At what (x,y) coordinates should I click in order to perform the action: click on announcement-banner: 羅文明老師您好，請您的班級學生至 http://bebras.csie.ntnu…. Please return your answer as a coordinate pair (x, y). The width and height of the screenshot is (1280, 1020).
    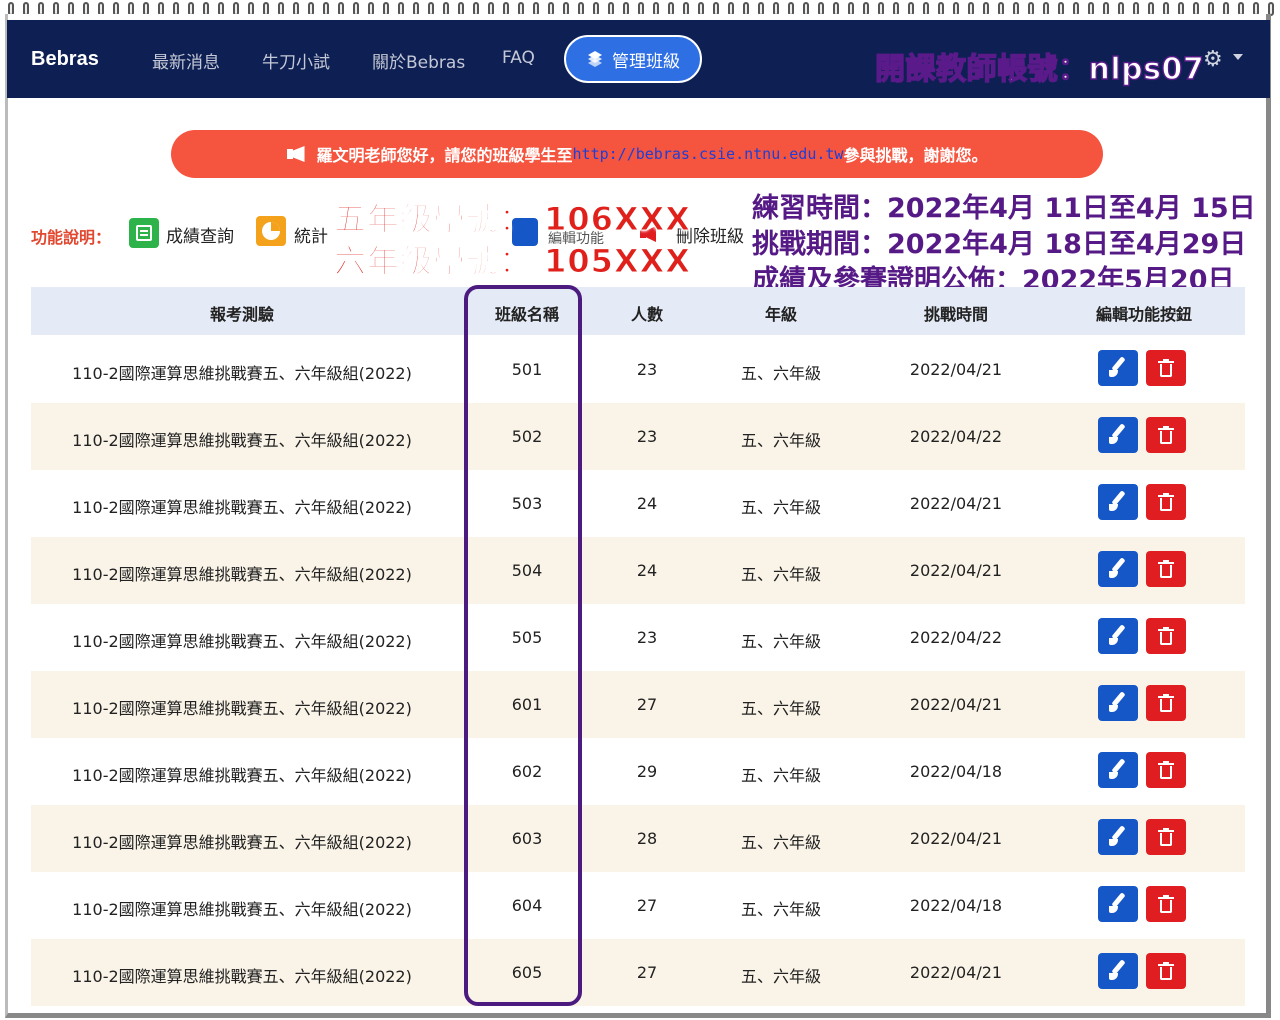
    Looking at the image, I should click on (637, 154).